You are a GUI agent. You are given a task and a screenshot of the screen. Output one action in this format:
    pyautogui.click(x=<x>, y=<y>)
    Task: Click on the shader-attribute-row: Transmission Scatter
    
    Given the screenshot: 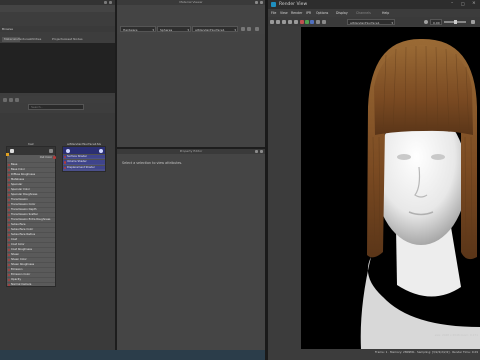 What is the action you would take?
    pyautogui.click(x=31, y=214)
    